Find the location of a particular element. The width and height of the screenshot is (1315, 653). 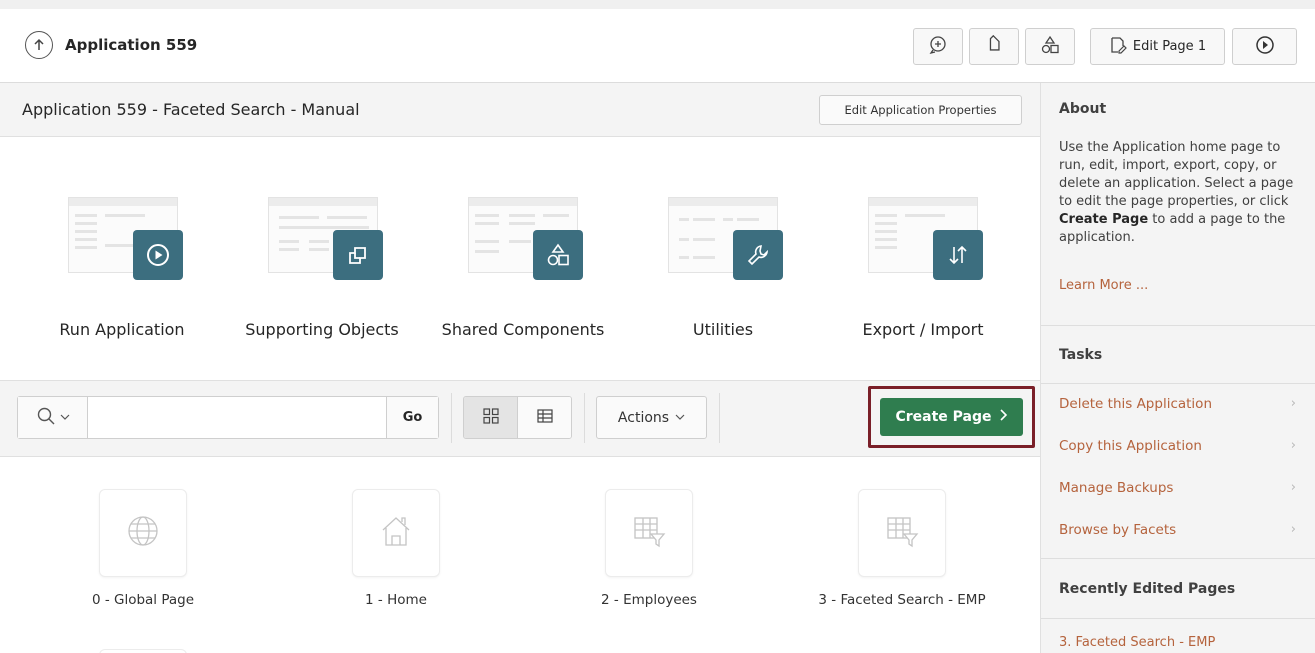

create-page-highlight: Create Page is located at coordinates (951, 417).